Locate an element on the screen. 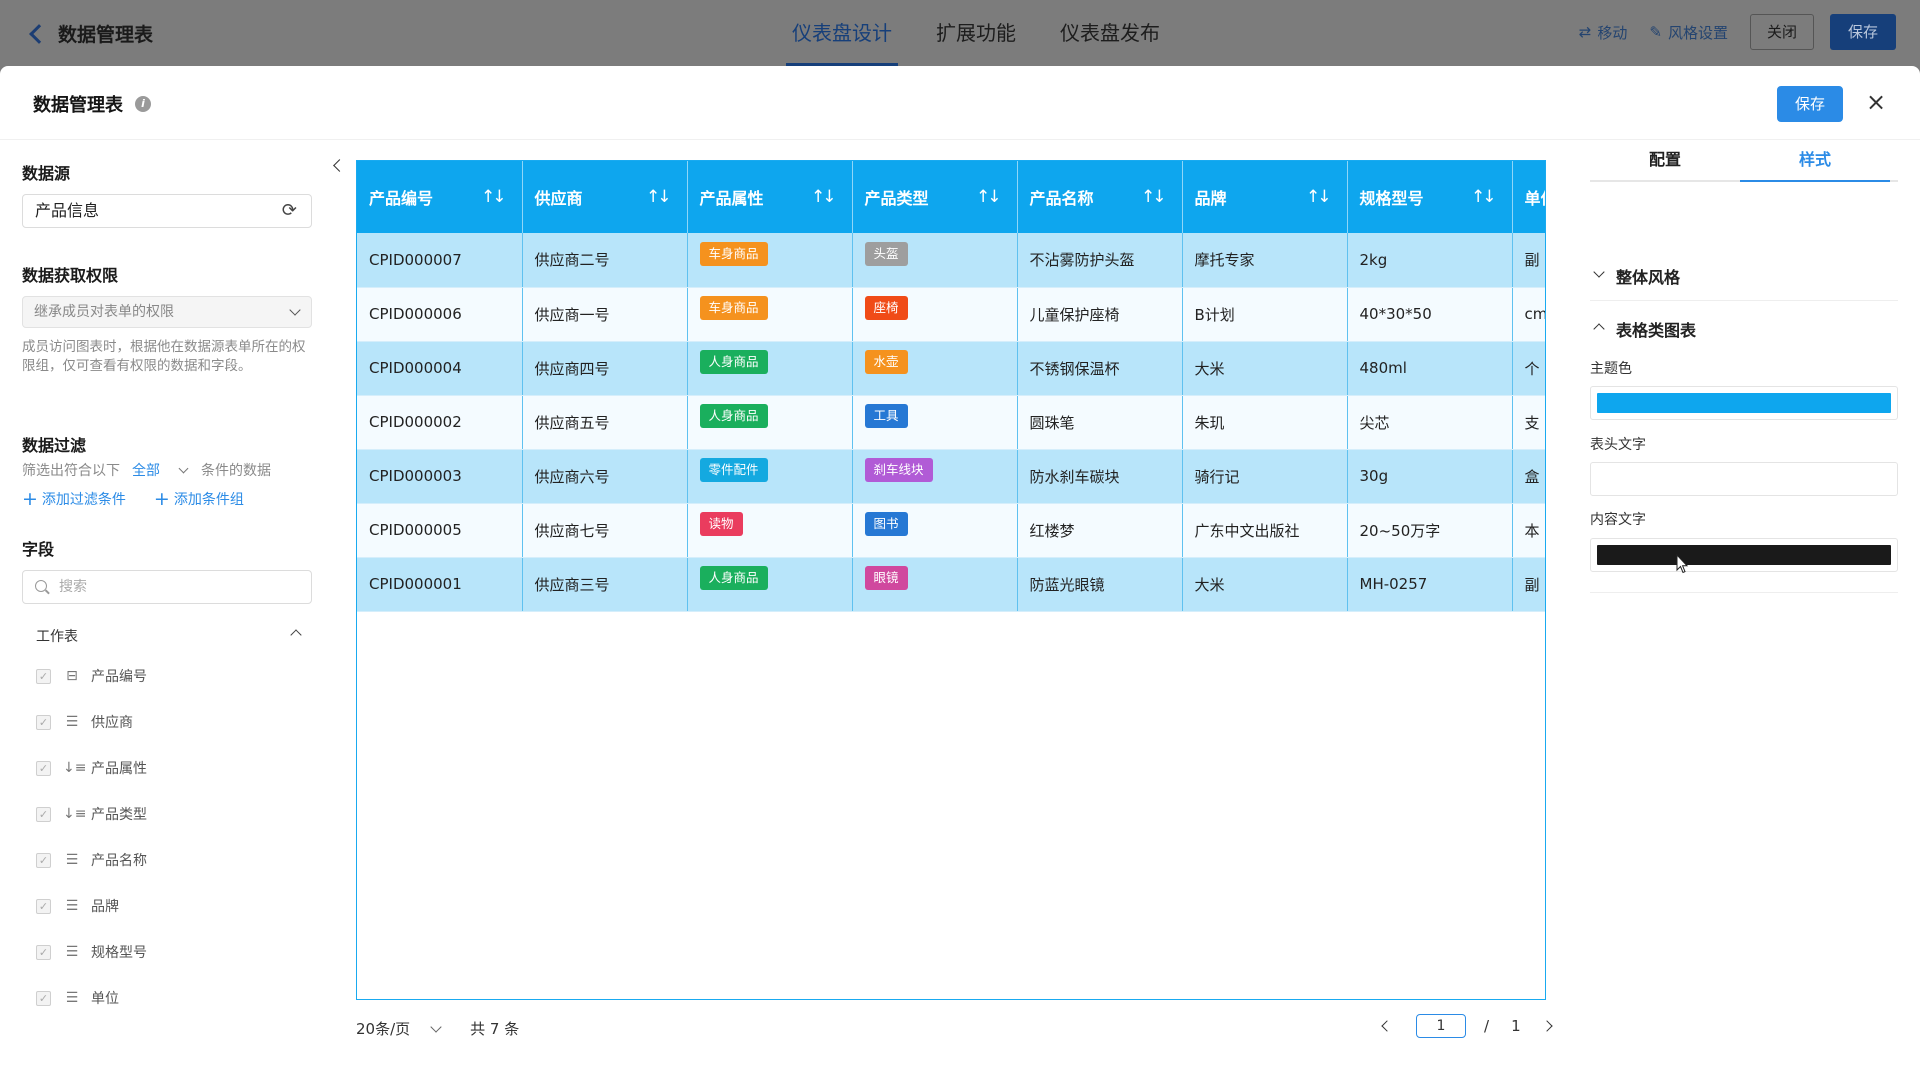 This screenshot has width=1920, height=1079. column-header: 产品名称 ↑↓ is located at coordinates (1100, 197).